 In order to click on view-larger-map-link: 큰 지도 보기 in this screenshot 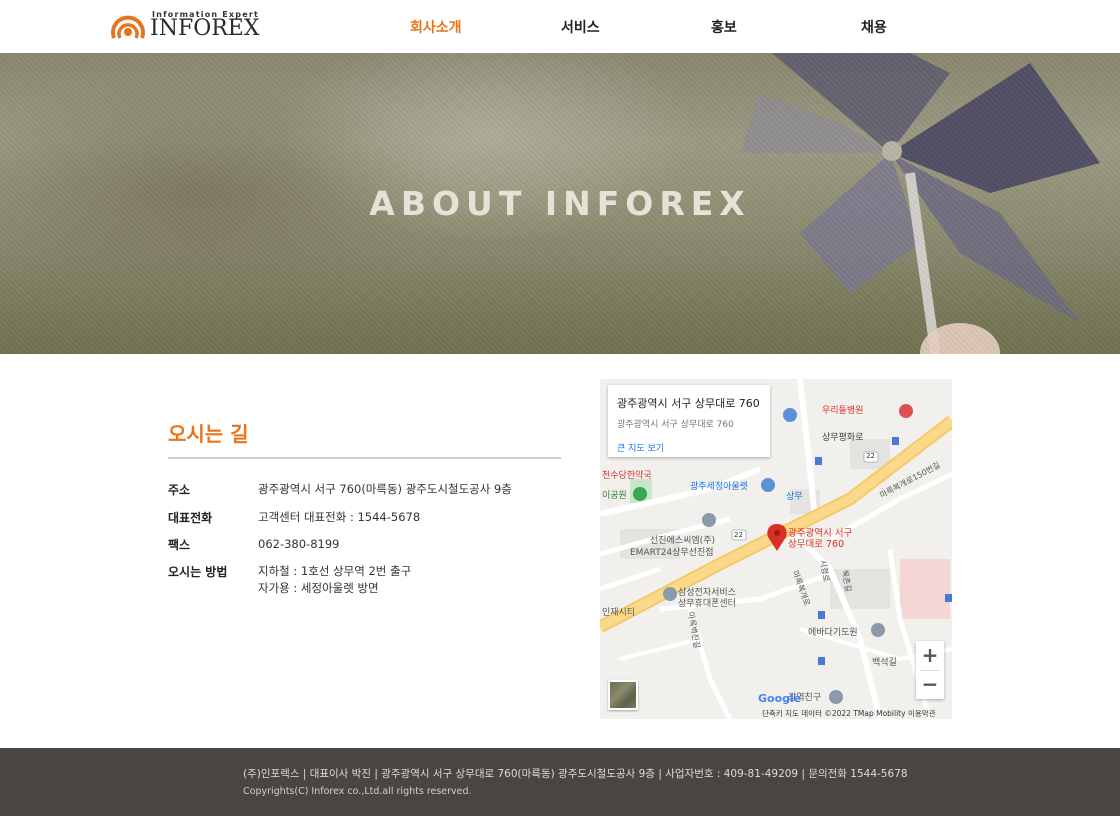, I will do `click(689, 447)`.